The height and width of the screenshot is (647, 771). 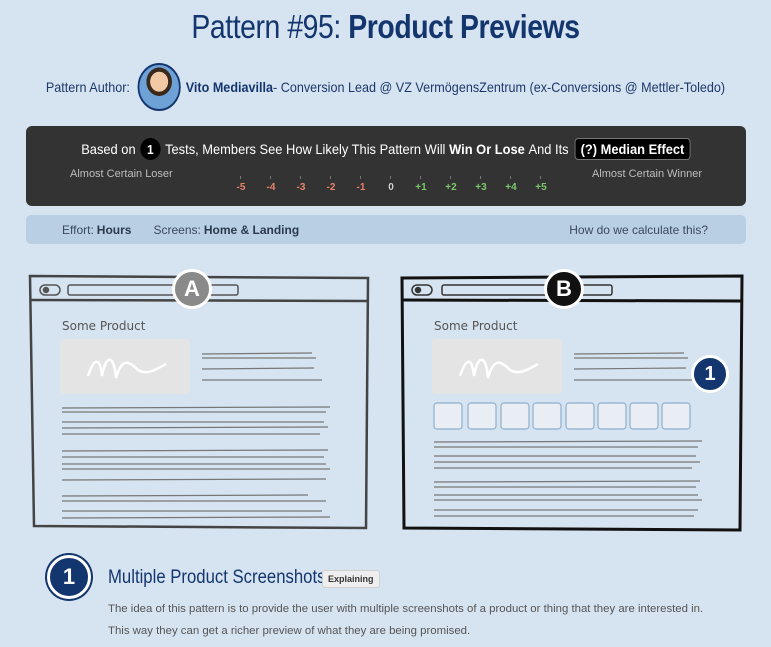 I want to click on and-its-text: And Its, so click(x=548, y=149).